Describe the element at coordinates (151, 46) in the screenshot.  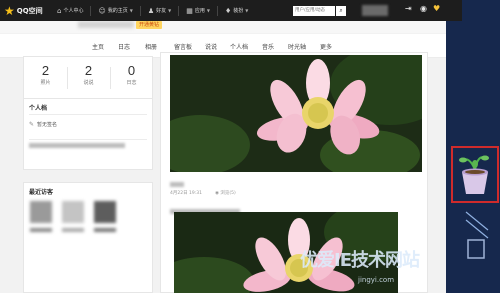
I see `tab-album: 相册` at that location.